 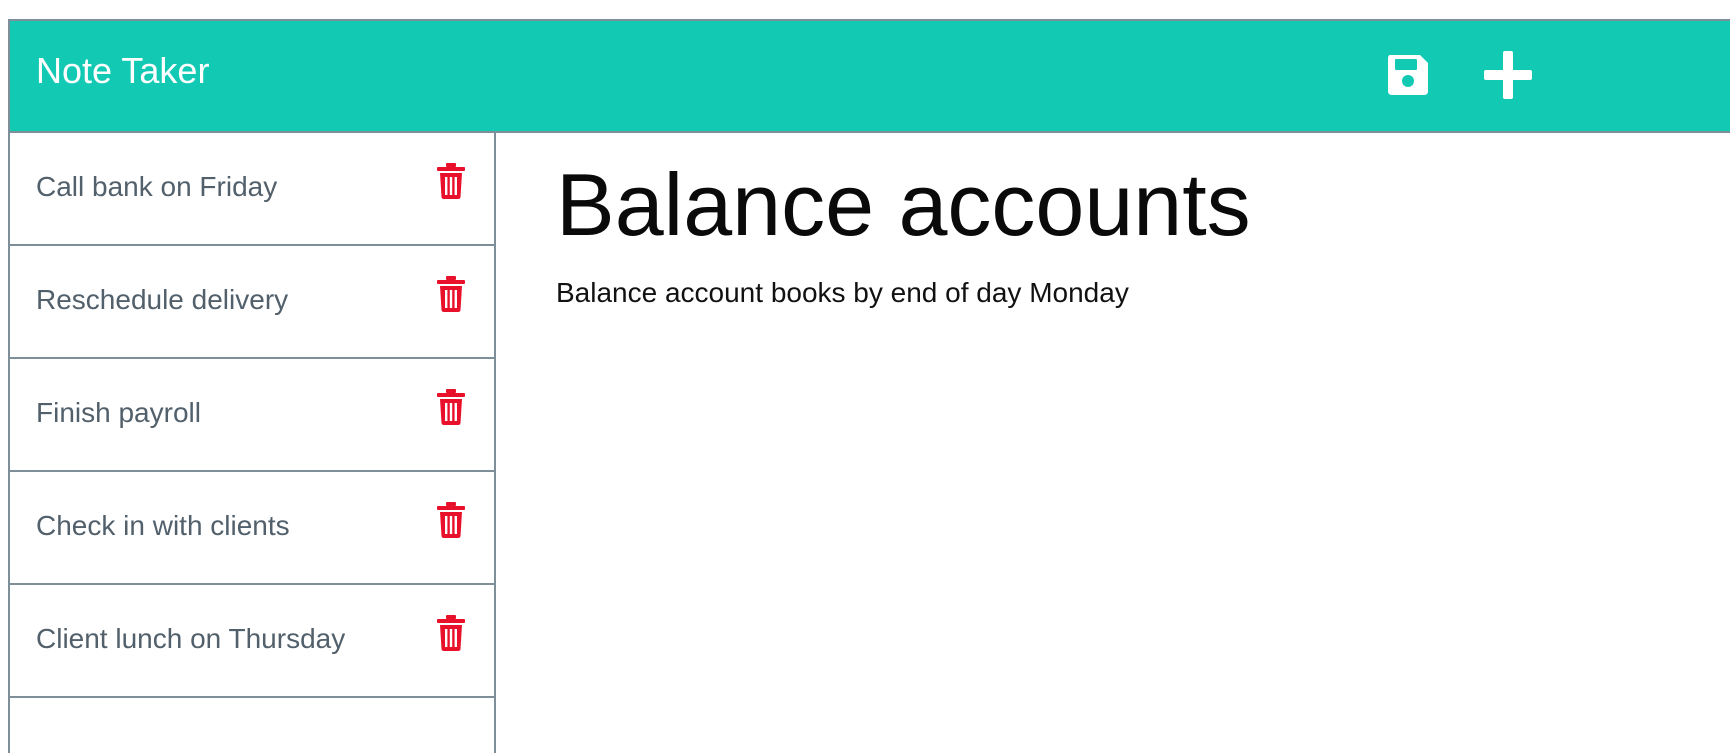 What do you see at coordinates (118, 413) in the screenshot?
I see `note-title: Finish payroll` at bounding box center [118, 413].